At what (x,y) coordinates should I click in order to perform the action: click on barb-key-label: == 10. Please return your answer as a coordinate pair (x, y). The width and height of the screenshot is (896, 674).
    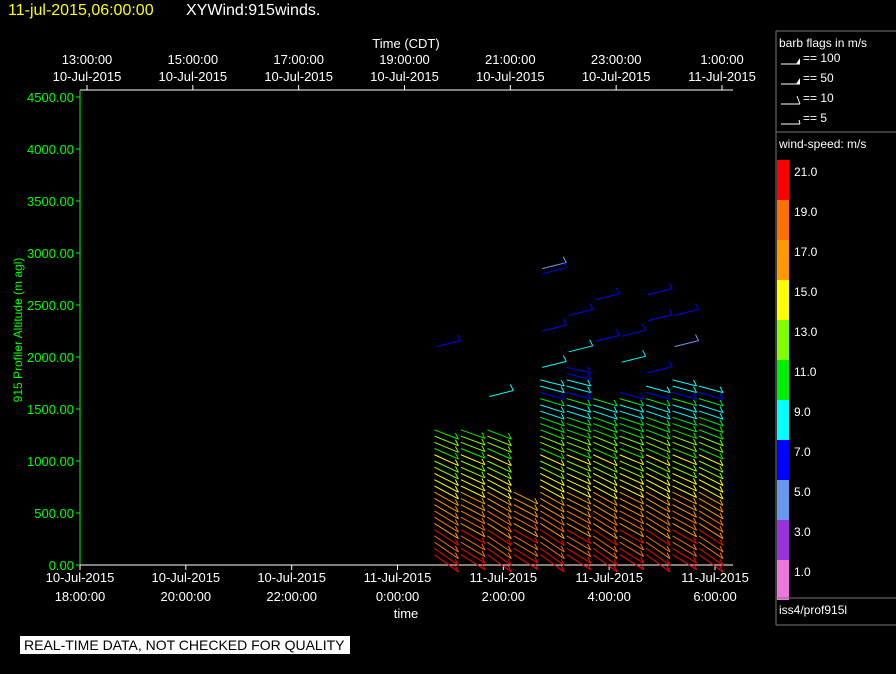
    Looking at the image, I should click on (818, 98).